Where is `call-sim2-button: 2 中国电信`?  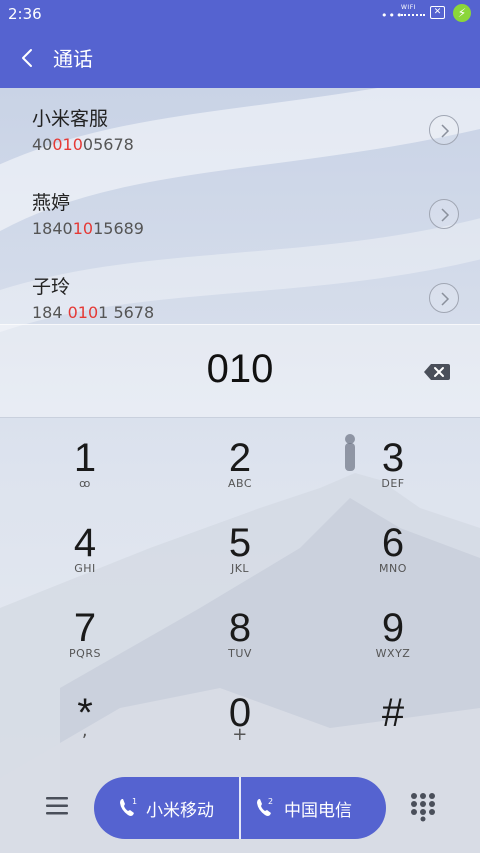 call-sim2-button: 2 中国电信 is located at coordinates (313, 808).